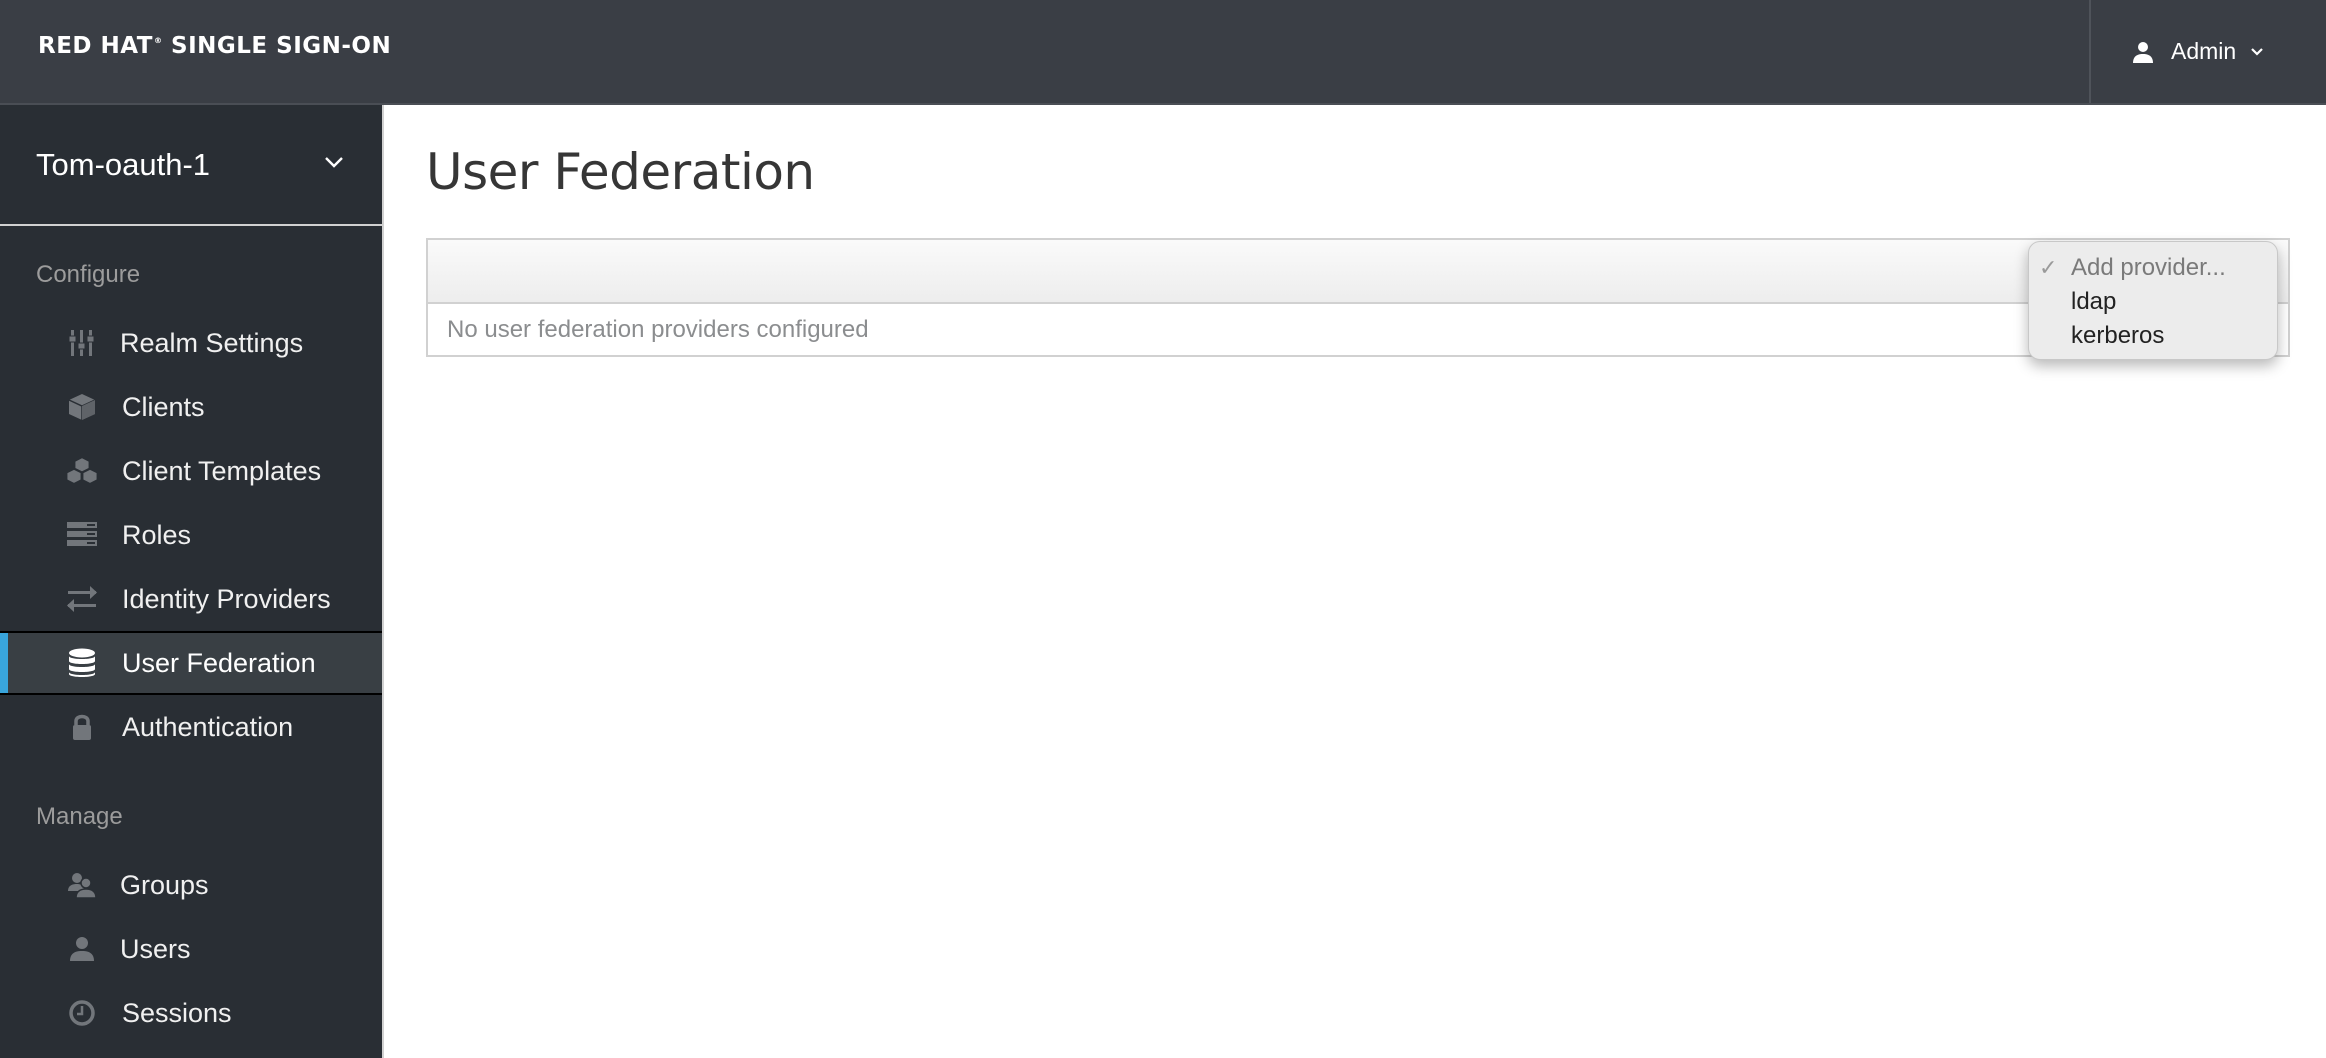  I want to click on sidebar-item-clients: Clients, so click(191, 407).